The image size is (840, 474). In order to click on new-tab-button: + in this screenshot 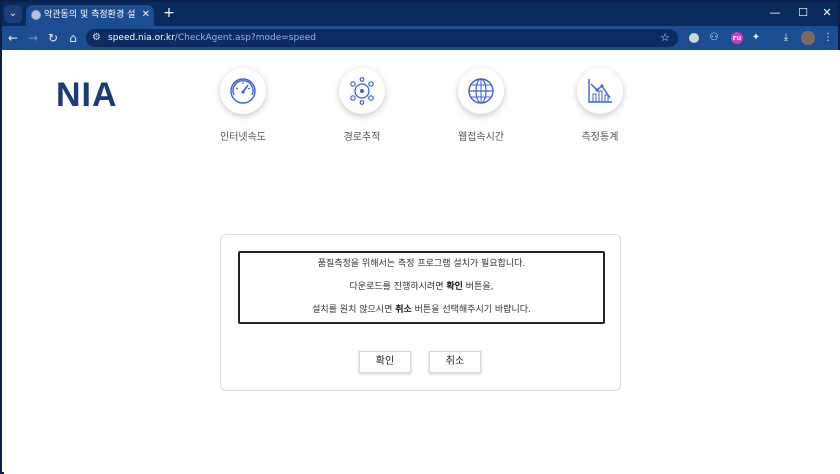, I will do `click(169, 13)`.